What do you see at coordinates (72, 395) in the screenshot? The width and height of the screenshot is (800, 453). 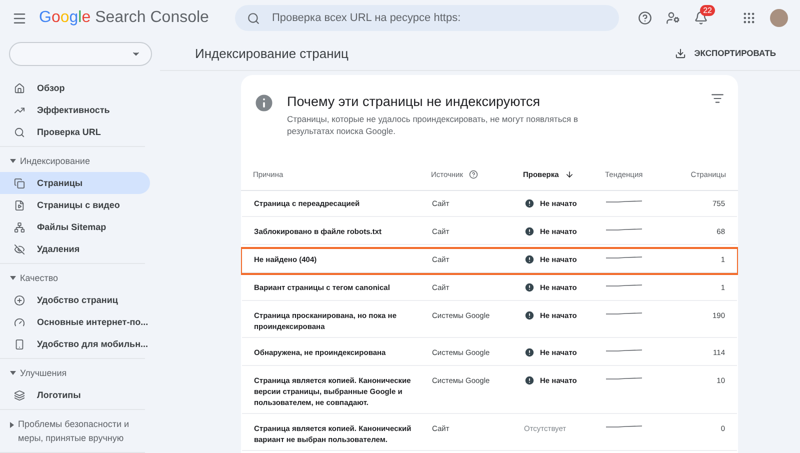 I see `nav-item: Логотипы` at bounding box center [72, 395].